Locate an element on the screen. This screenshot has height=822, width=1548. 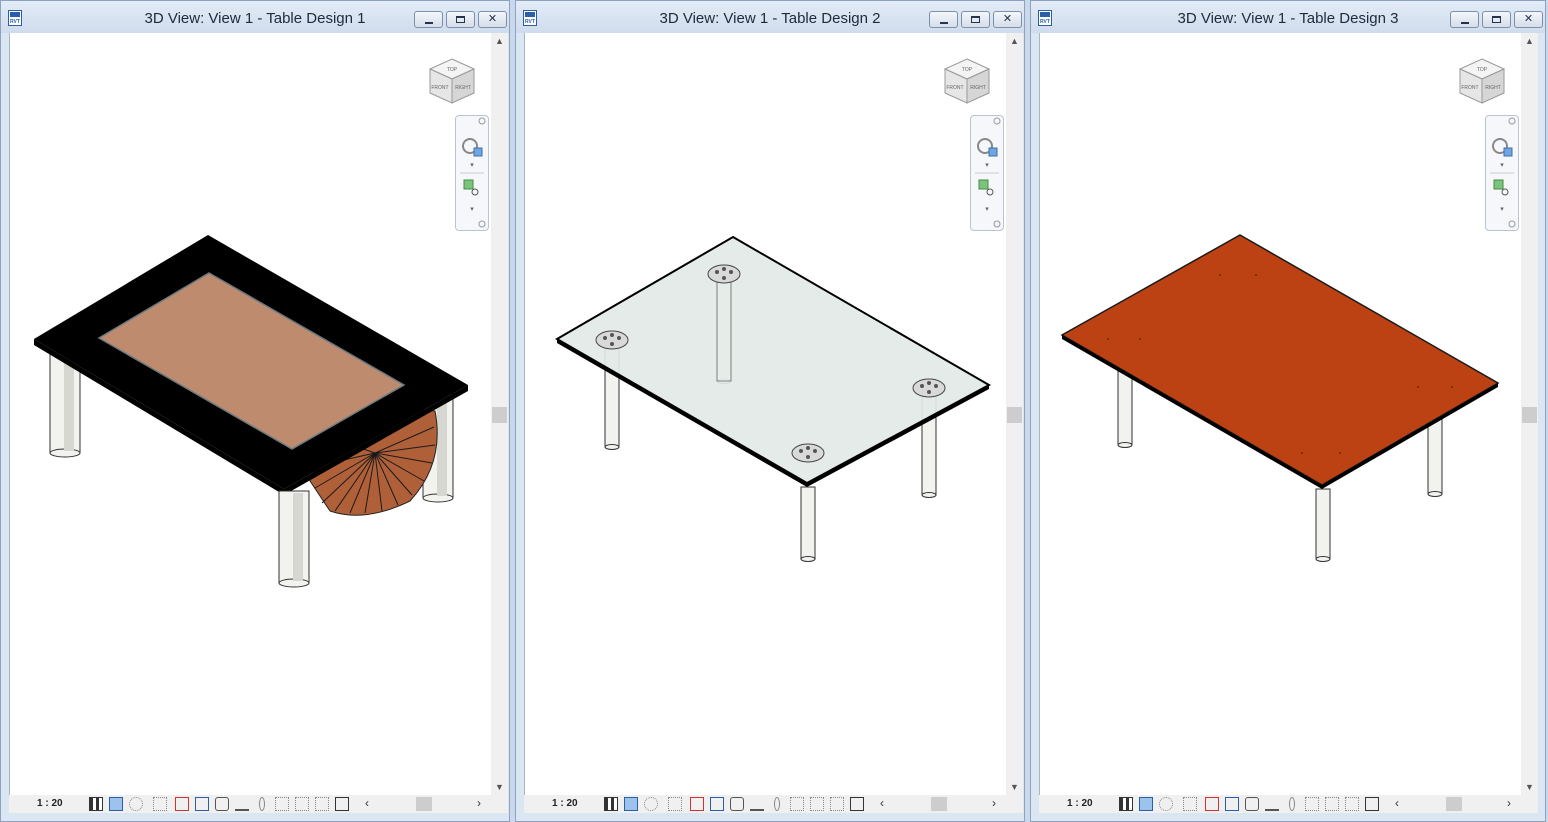
title-bar: 3D View: View 1 - Table Design 2 ✕ is located at coordinates (770, 17).